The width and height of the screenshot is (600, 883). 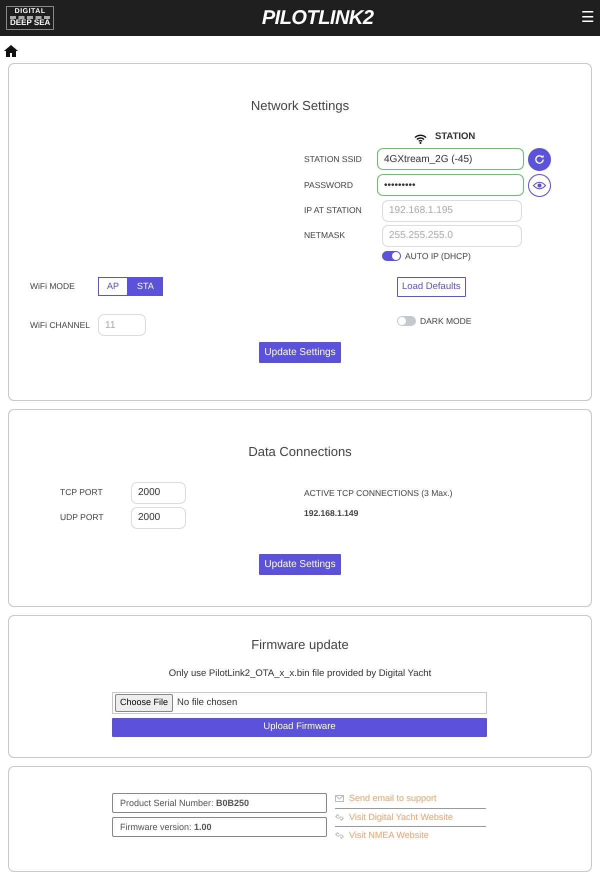 I want to click on input-field: •••••••••, so click(x=450, y=185).